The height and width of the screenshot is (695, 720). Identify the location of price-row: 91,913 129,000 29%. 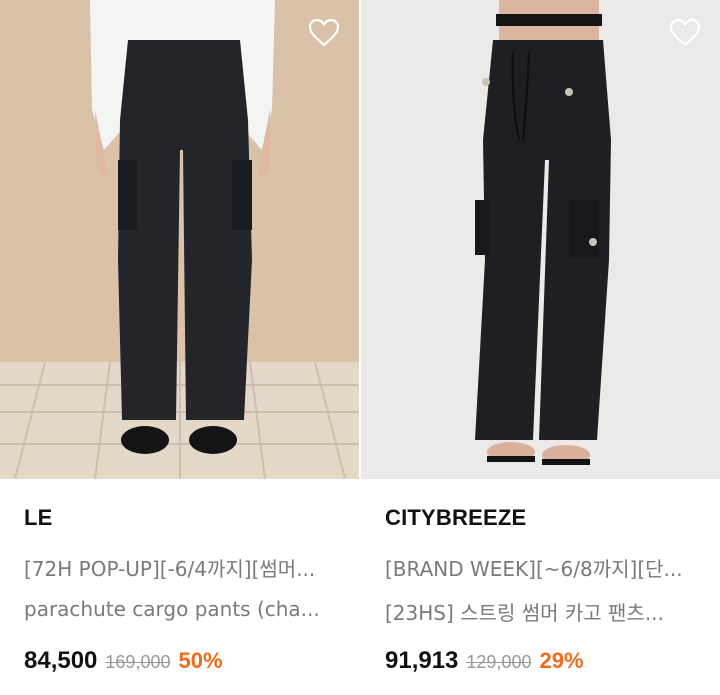
(484, 661).